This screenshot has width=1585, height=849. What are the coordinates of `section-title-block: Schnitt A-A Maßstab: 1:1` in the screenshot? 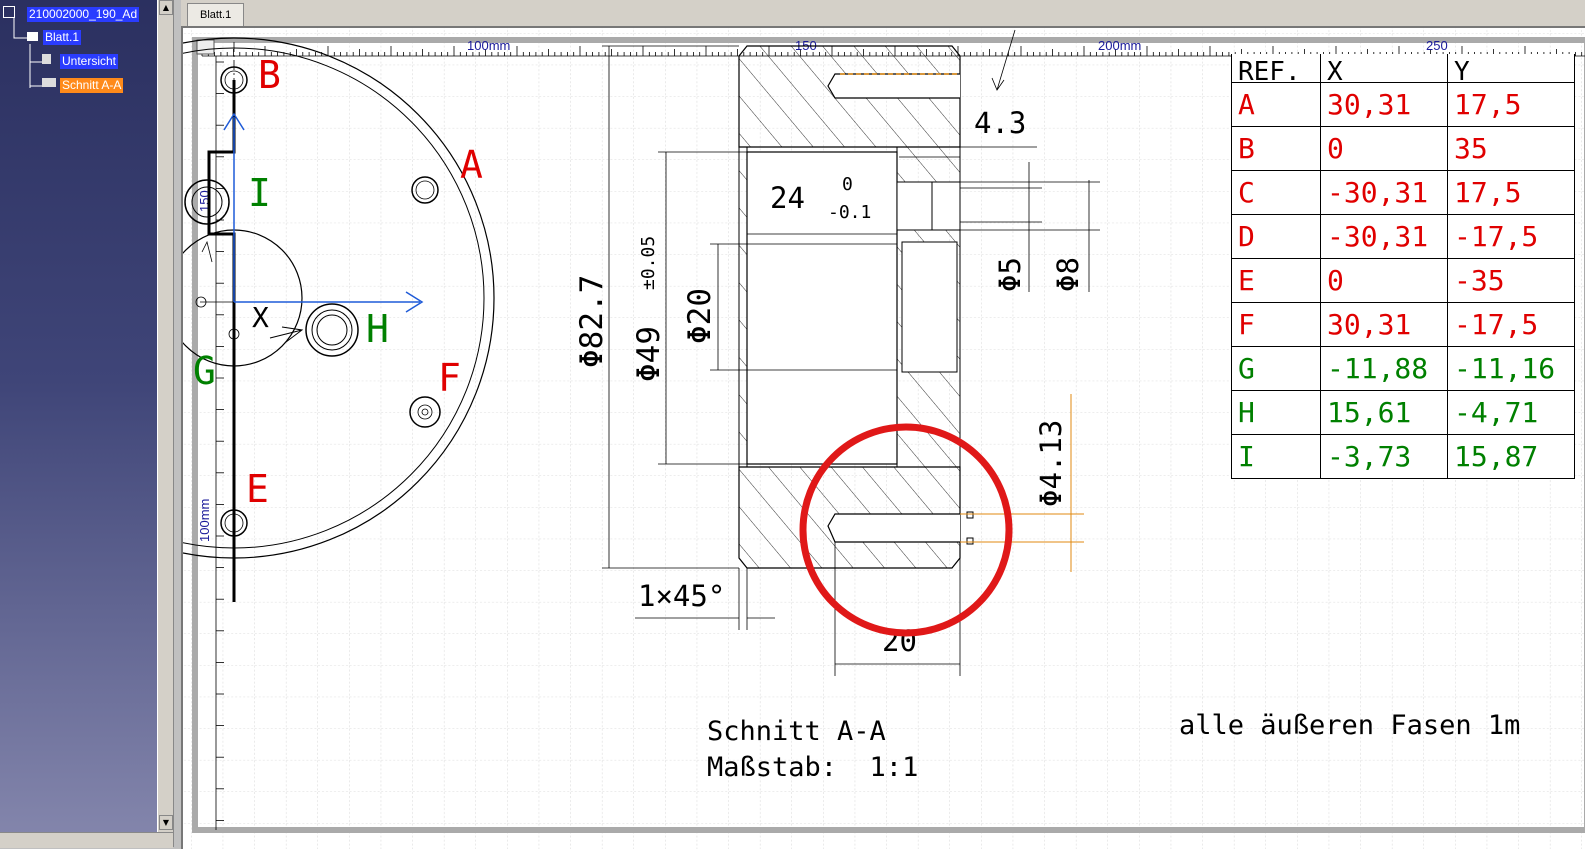 It's located at (812, 750).